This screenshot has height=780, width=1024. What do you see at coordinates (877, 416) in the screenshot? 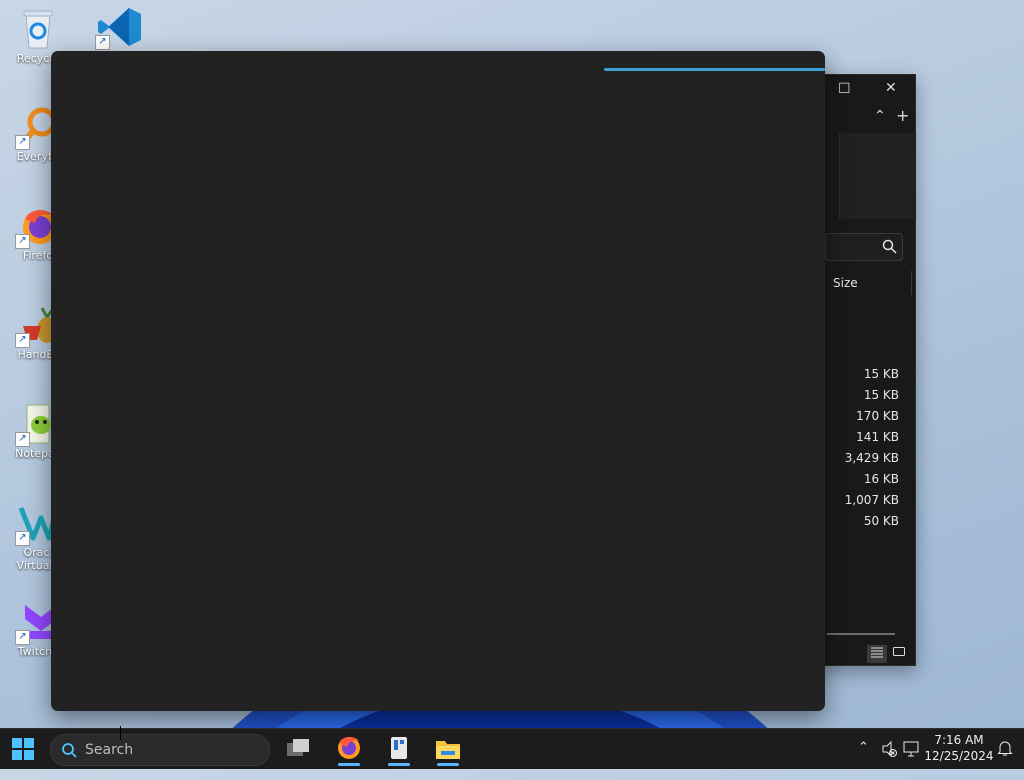
I see `file-size-cell: 170 KB` at bounding box center [877, 416].